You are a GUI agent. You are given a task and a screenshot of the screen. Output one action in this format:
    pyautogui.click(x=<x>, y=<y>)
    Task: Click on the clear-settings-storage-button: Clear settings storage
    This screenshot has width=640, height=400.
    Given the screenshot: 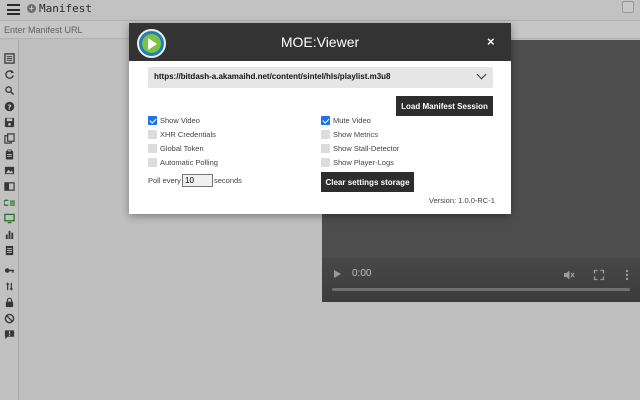 What is the action you would take?
    pyautogui.click(x=367, y=182)
    